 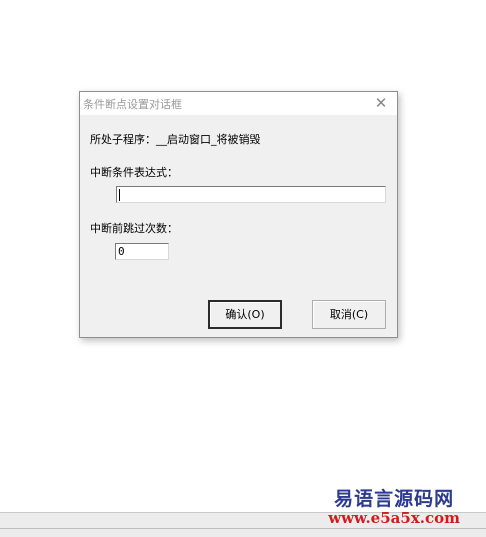 What do you see at coordinates (381, 103) in the screenshot?
I see `close-icon: ✕` at bounding box center [381, 103].